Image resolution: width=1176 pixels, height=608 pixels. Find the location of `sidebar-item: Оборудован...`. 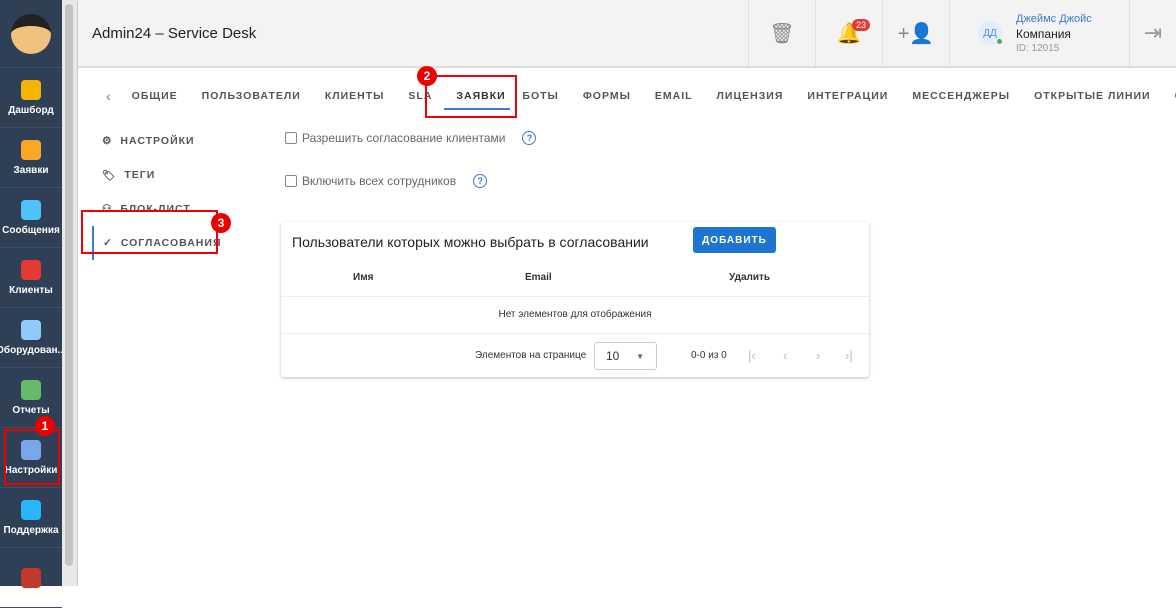

sidebar-item: Оборудован... is located at coordinates (31, 338).